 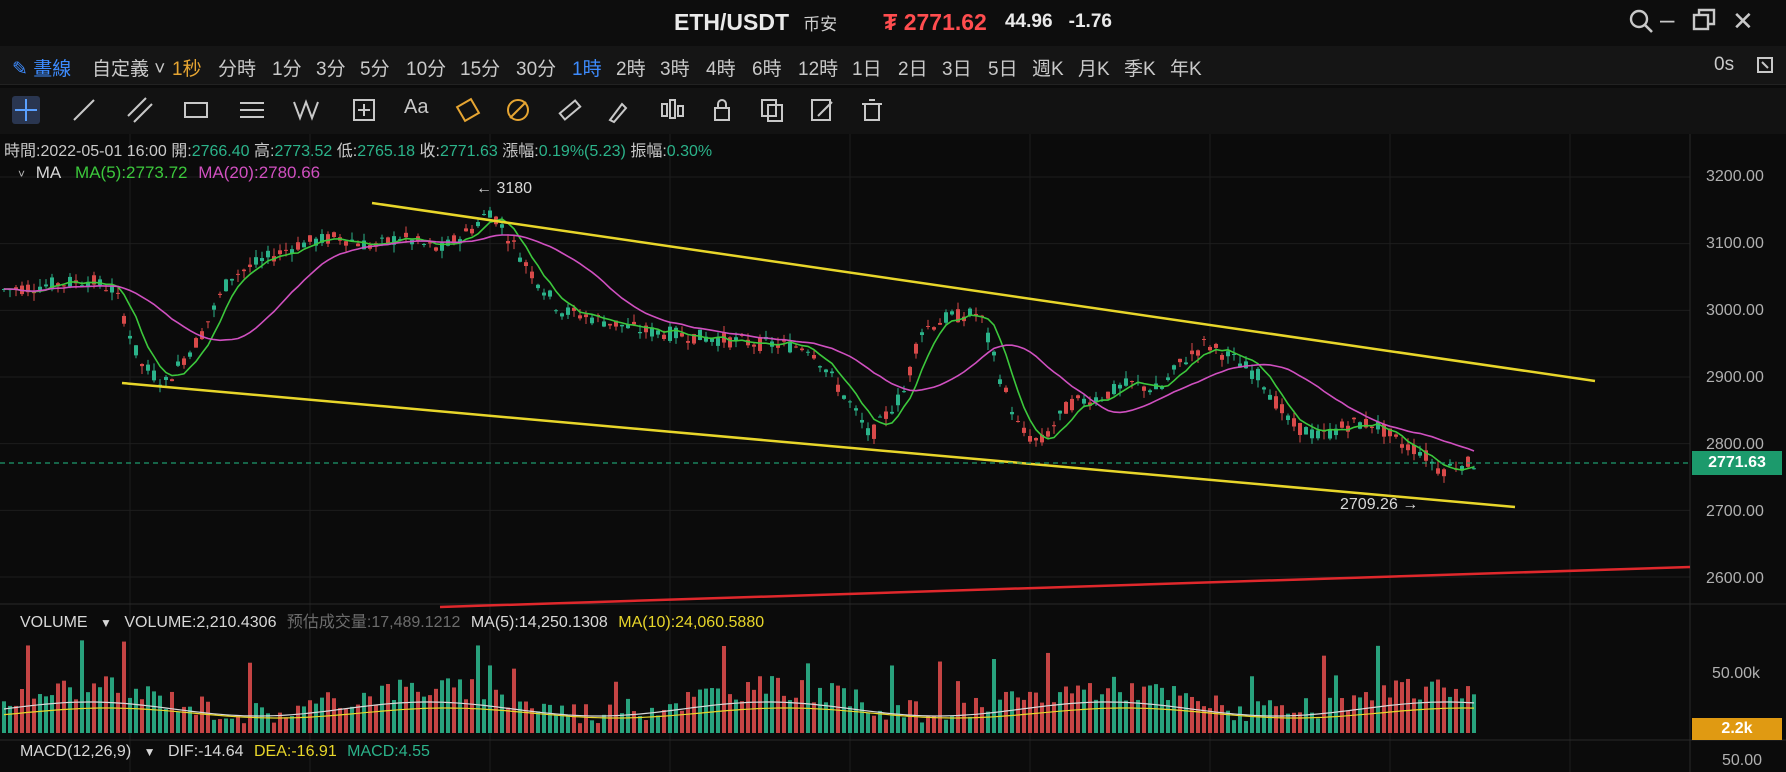 I want to click on custom-dropdown: 自定義 ˅, so click(x=128, y=67).